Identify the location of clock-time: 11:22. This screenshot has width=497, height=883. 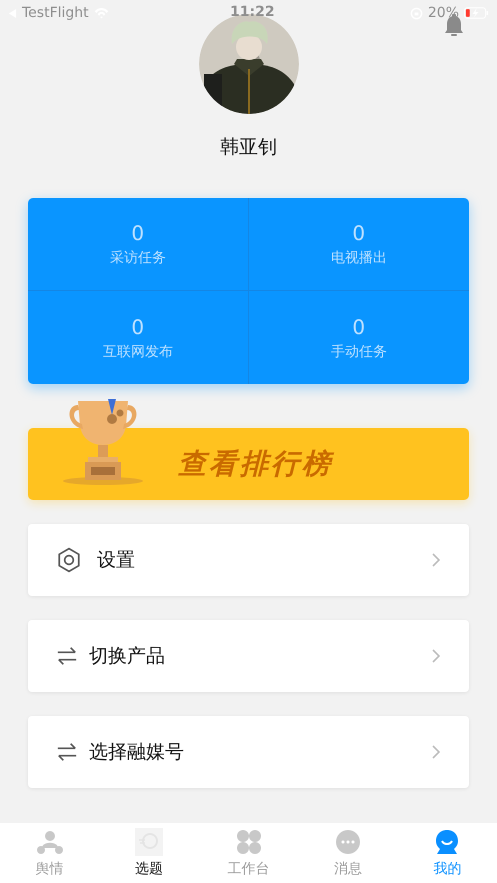
(252, 12).